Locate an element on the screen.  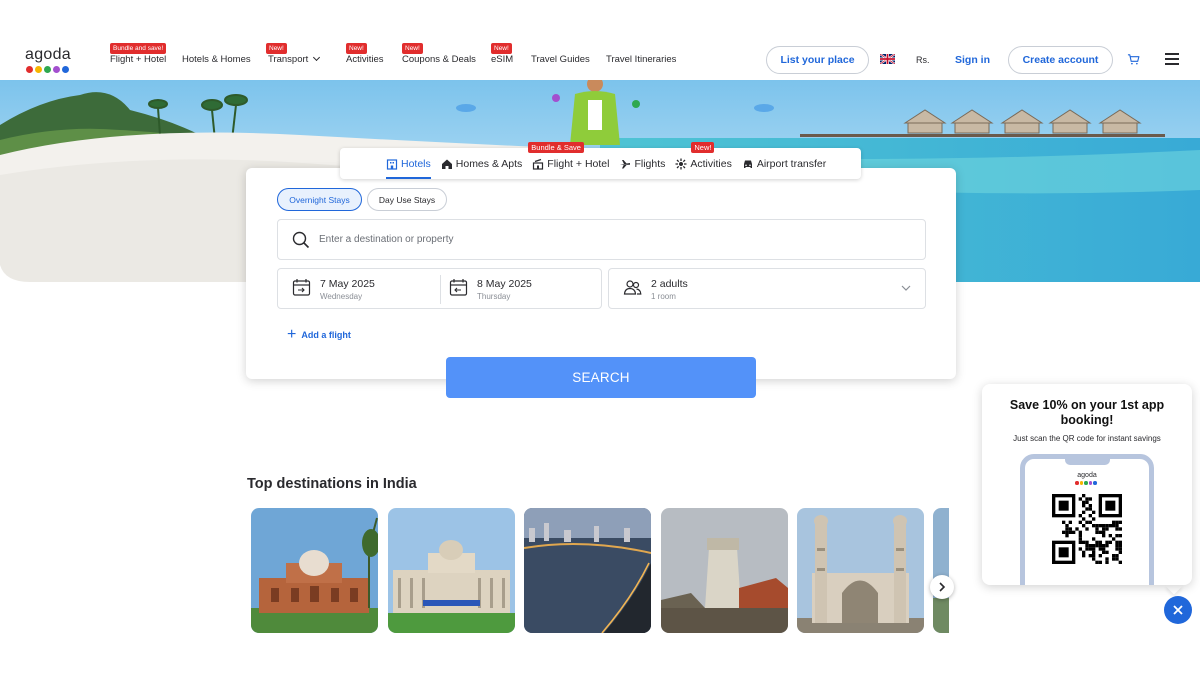
tab-homes-apts-label: Homes & Apts is located at coordinates (489, 163).